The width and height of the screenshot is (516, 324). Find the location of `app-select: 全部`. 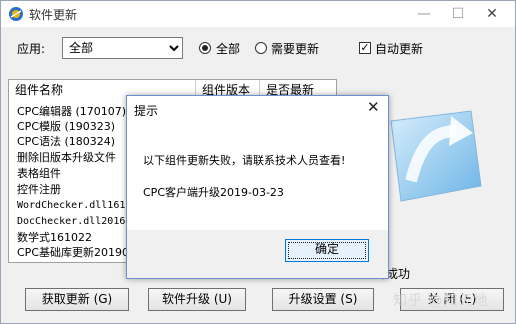

app-select: 全部 is located at coordinates (122, 48).